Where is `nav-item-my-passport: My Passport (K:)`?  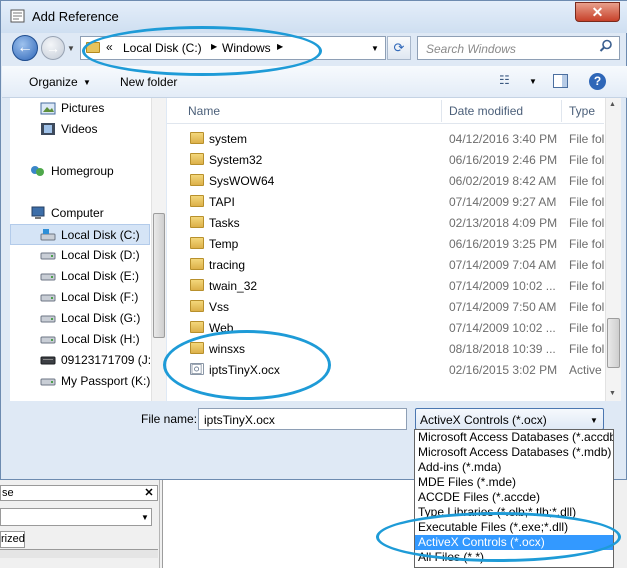
nav-item-my-passport: My Passport (K:) is located at coordinates (80, 381).